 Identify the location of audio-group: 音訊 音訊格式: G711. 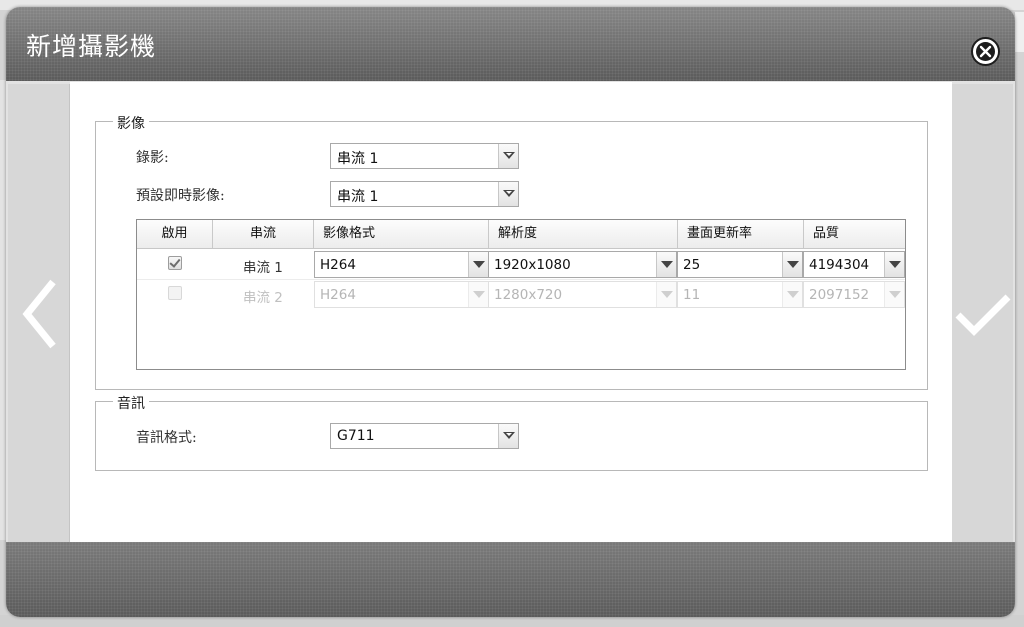
(511, 432).